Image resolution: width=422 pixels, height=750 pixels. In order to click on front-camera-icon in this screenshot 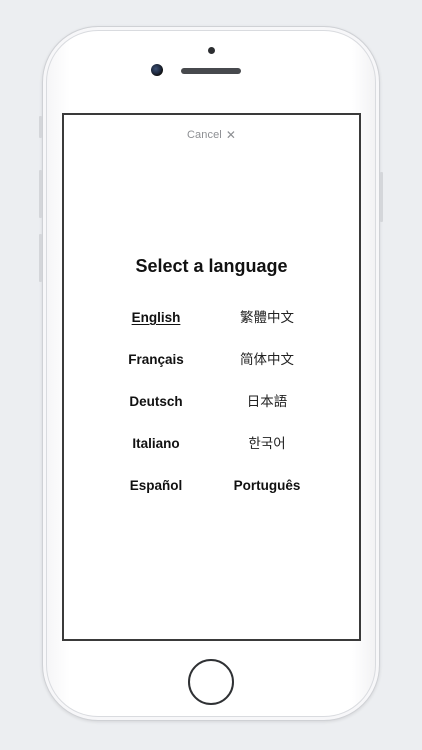, I will do `click(157, 70)`.